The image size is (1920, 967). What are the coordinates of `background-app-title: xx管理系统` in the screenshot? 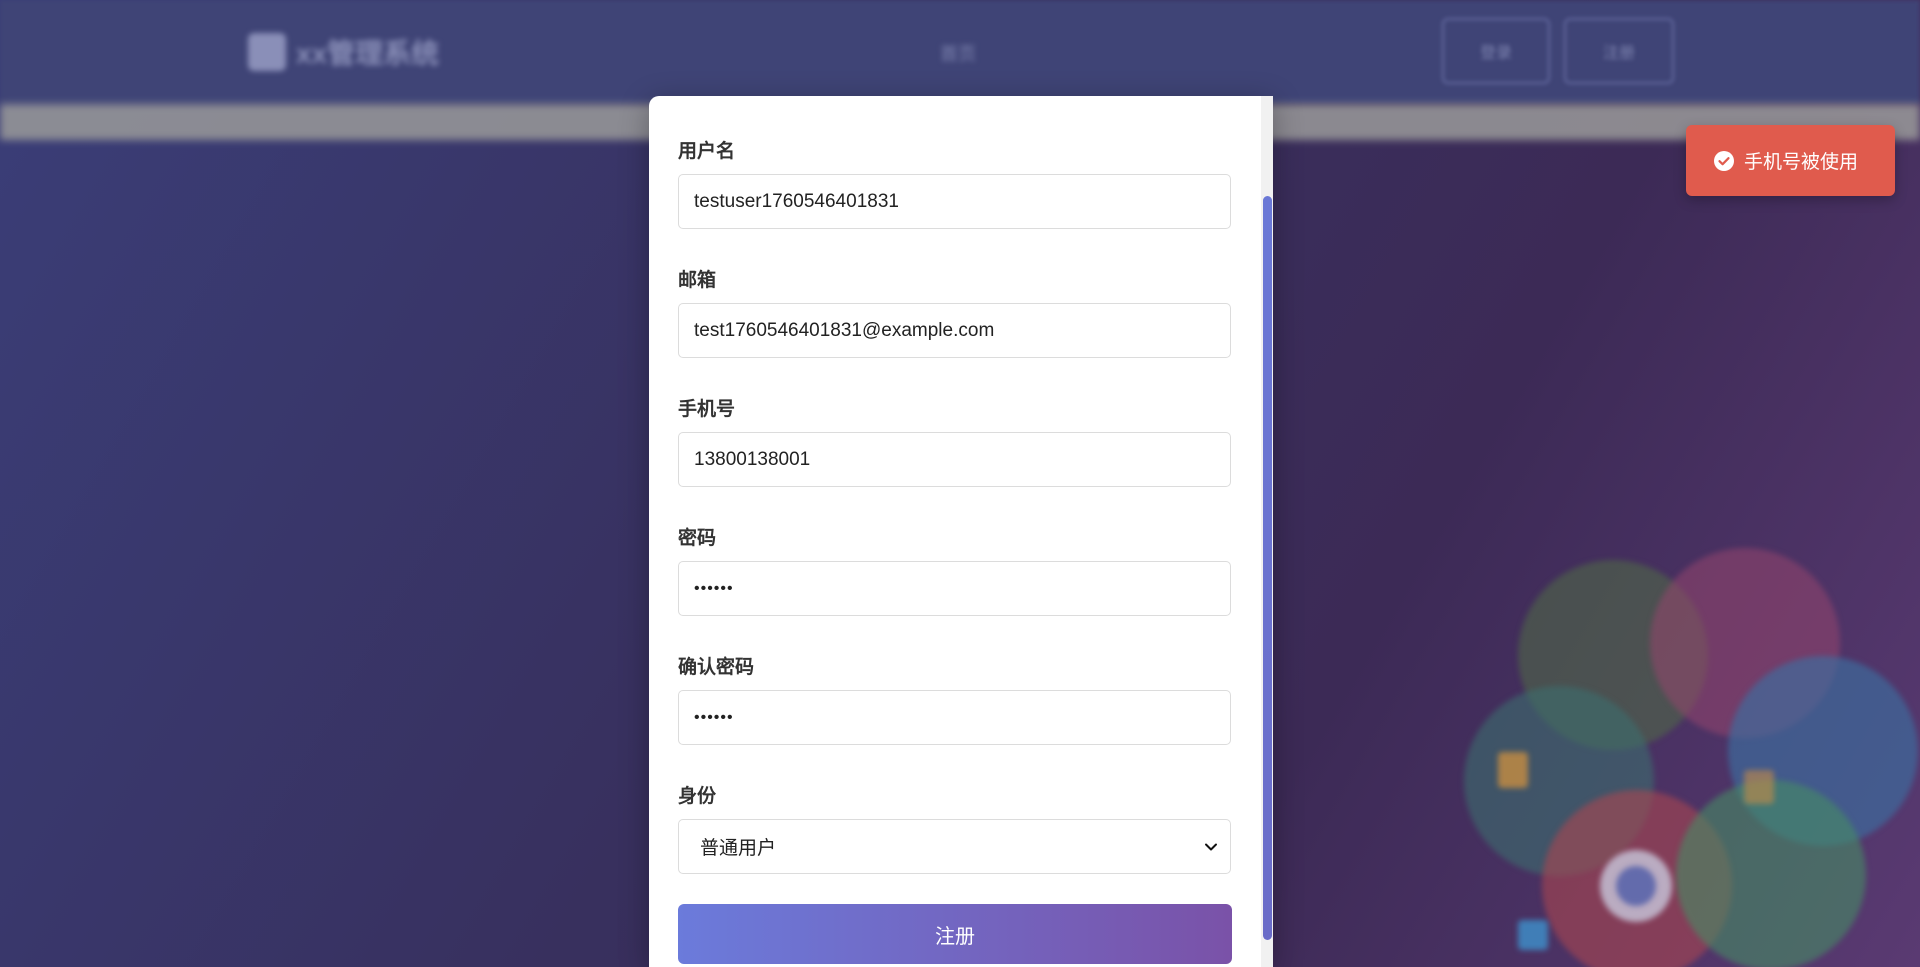 It's located at (368, 53).